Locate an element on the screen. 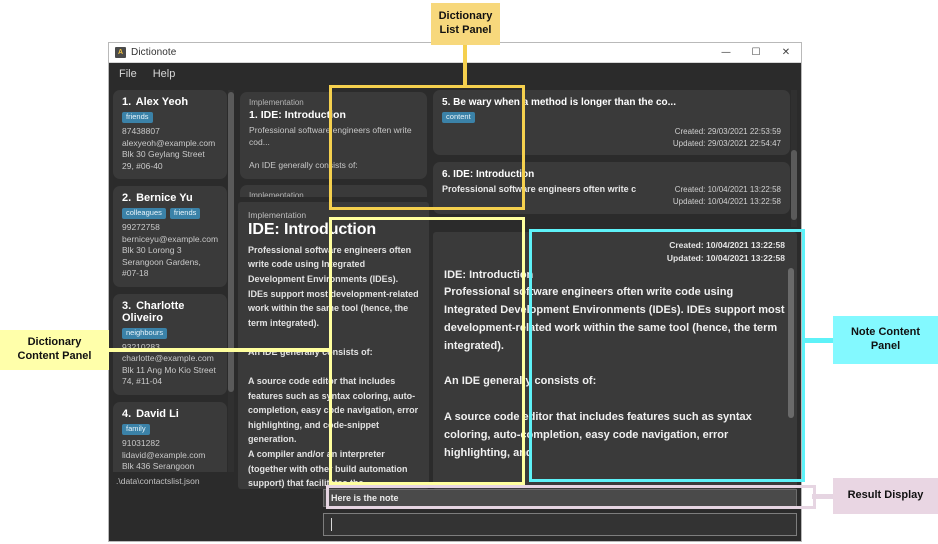 The width and height of the screenshot is (938, 544). dictionary-content-heading: IDE: Introduction is located at coordinates (312, 229).